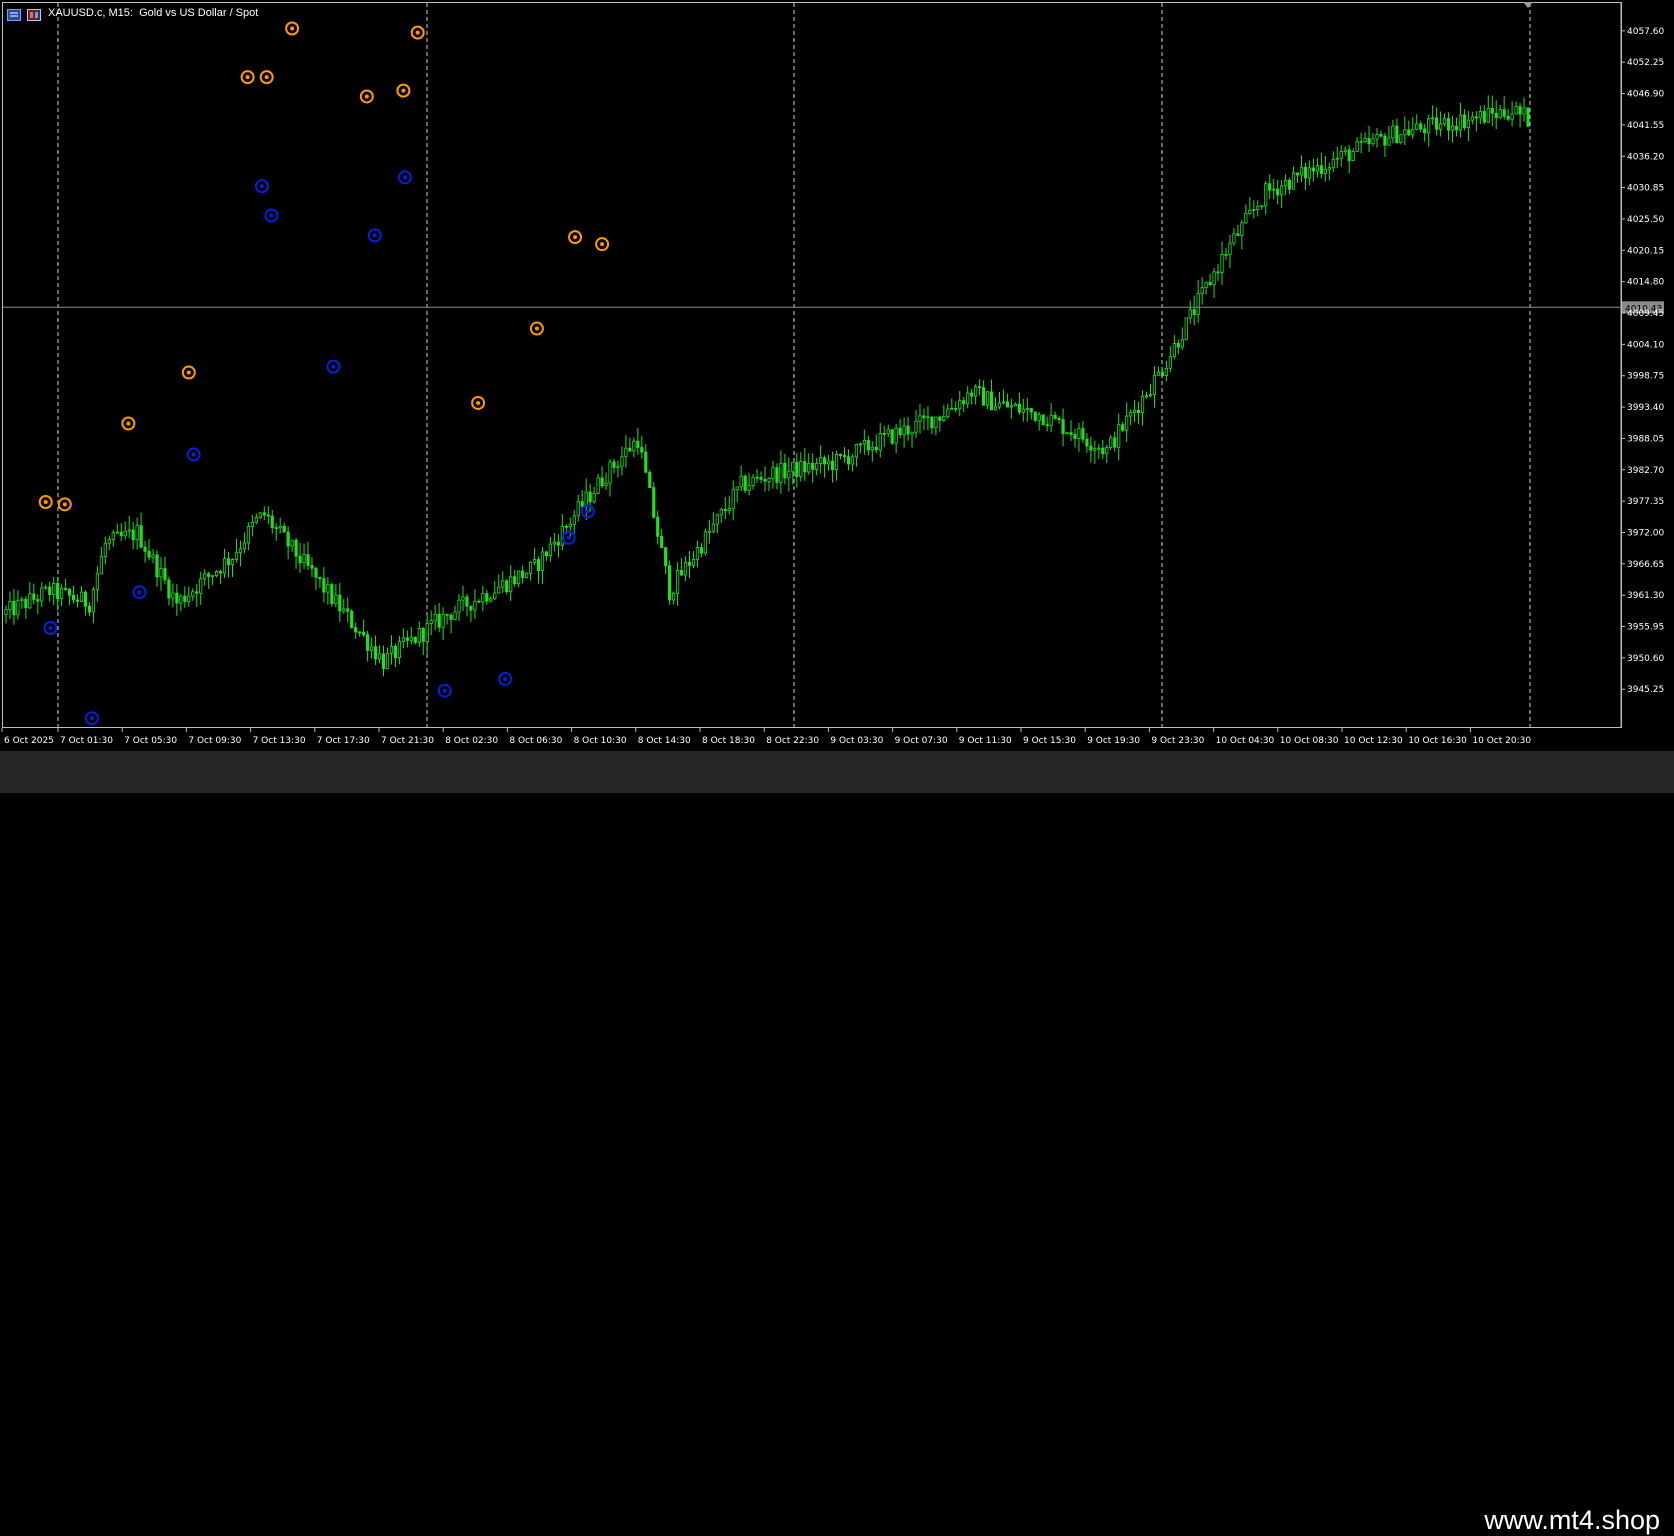 The height and width of the screenshot is (1536, 1674). What do you see at coordinates (1645, 63) in the screenshot?
I see `price-tick-label: 4052.25` at bounding box center [1645, 63].